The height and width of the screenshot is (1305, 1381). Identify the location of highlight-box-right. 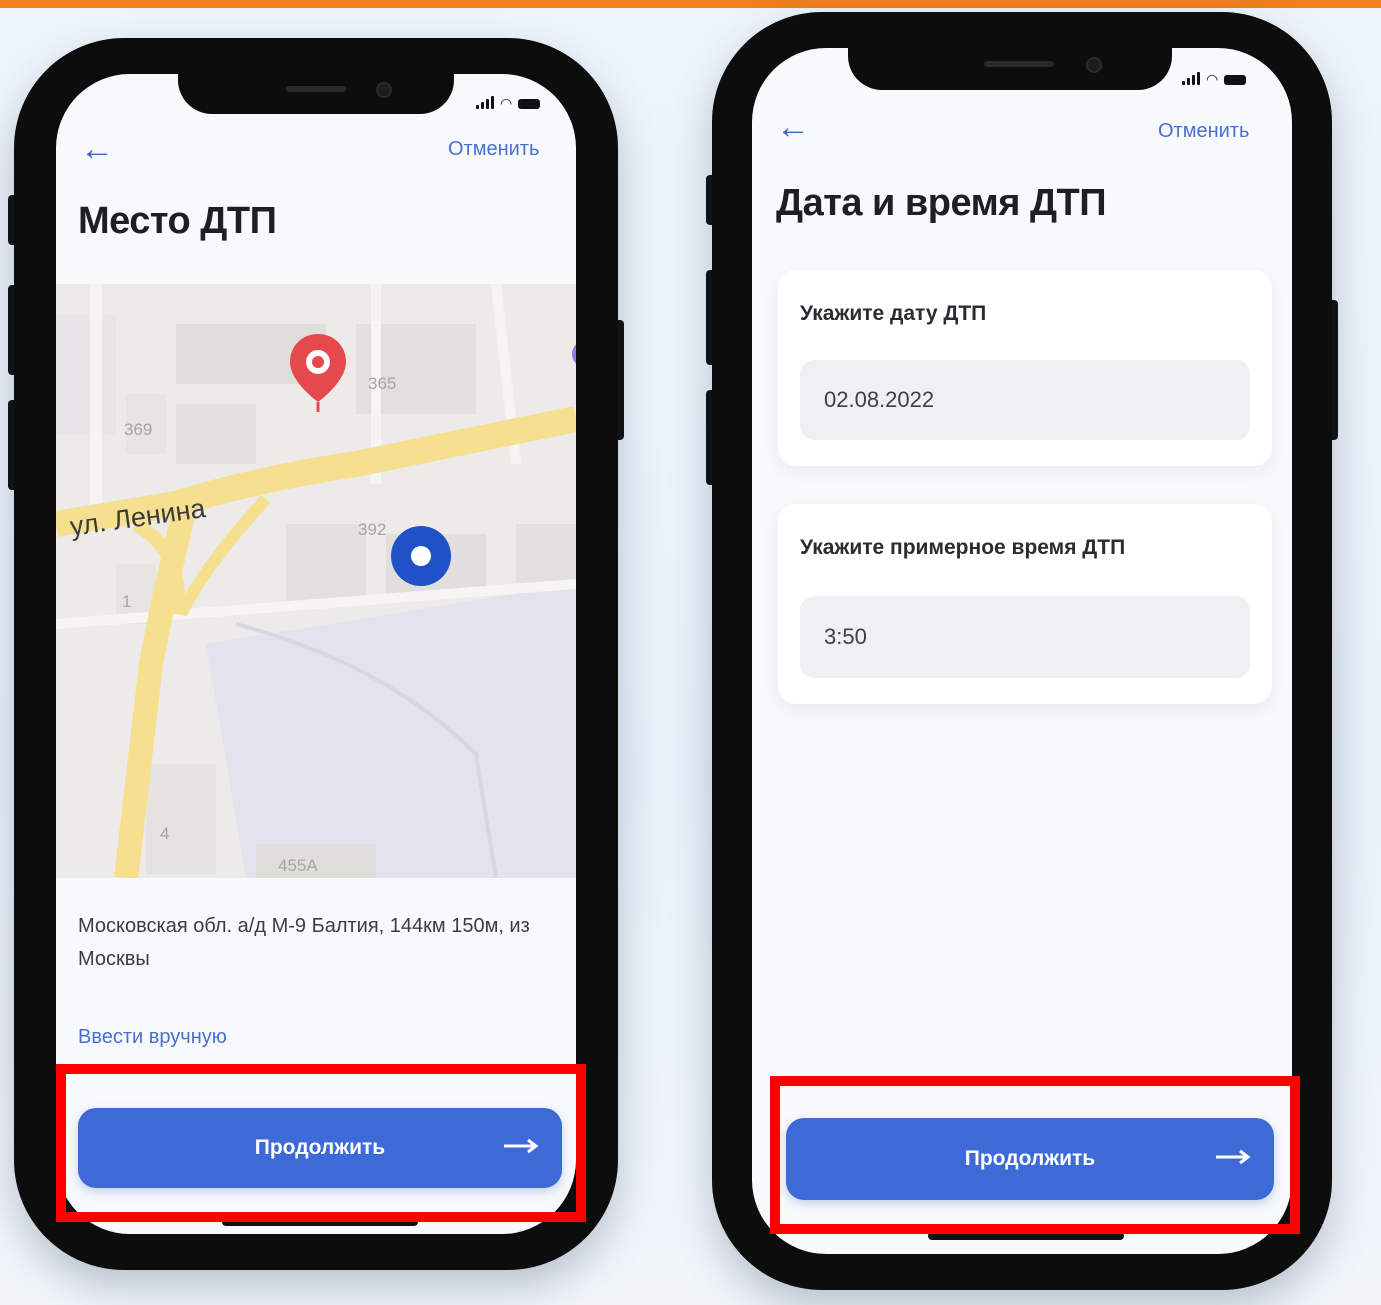
(1035, 1155).